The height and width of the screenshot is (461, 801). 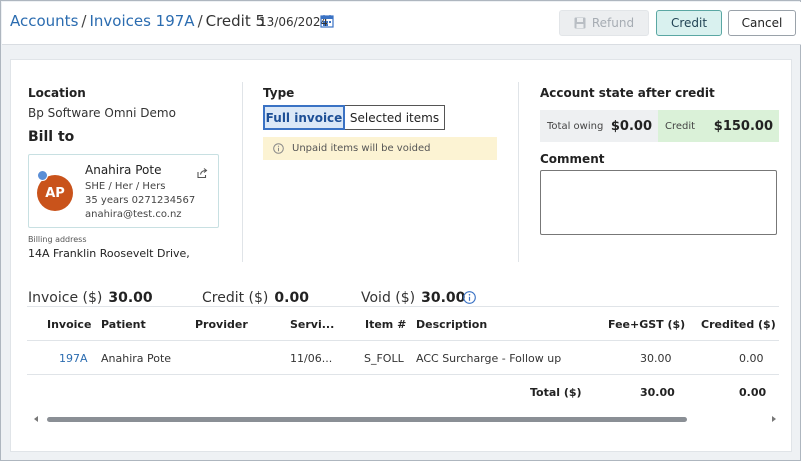 I want to click on cancel-button-label: Cancel, so click(x=762, y=23).